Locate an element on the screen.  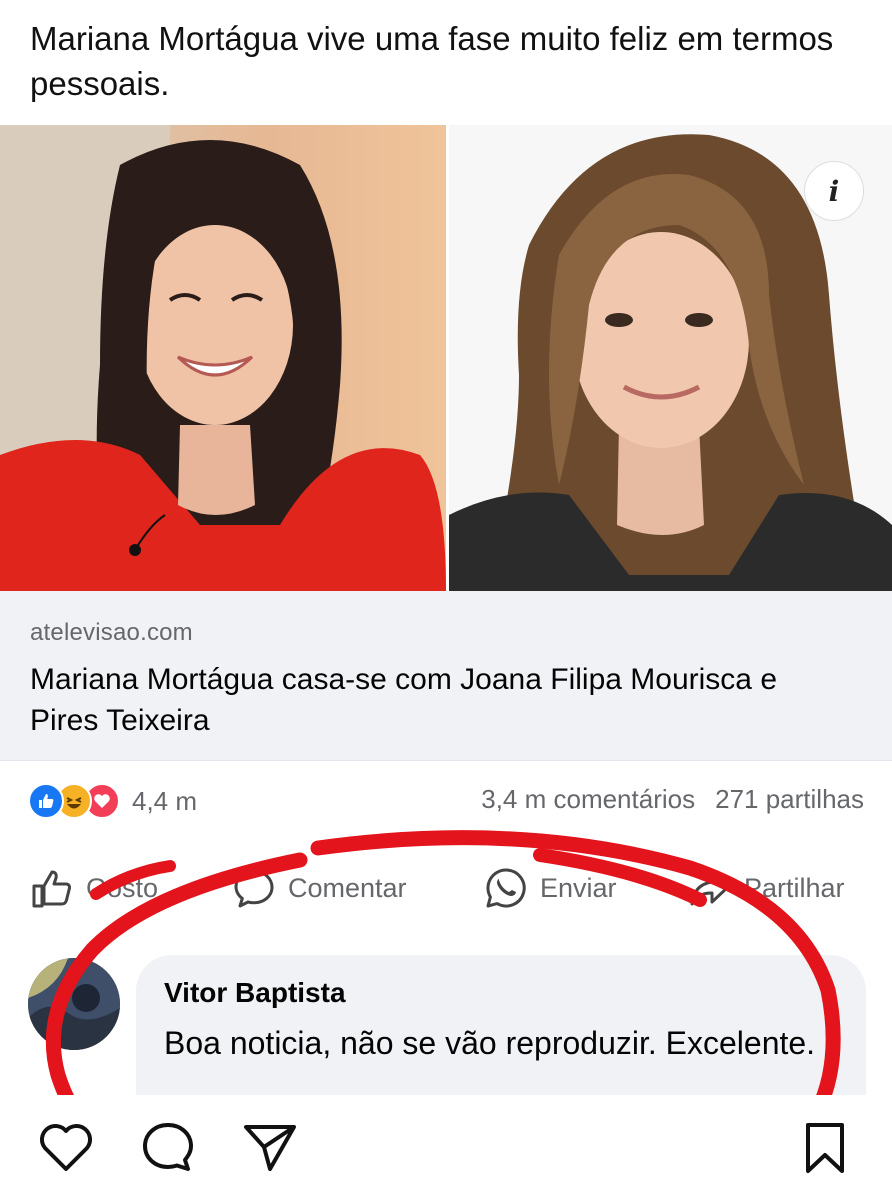
avatar-photo is located at coordinates (74, 1004).